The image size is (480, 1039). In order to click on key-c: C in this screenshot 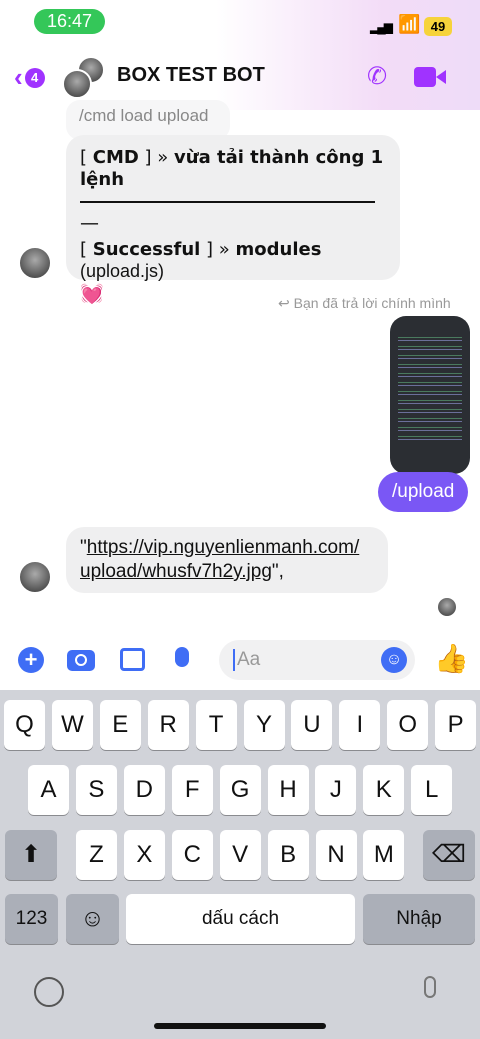, I will do `click(192, 855)`.